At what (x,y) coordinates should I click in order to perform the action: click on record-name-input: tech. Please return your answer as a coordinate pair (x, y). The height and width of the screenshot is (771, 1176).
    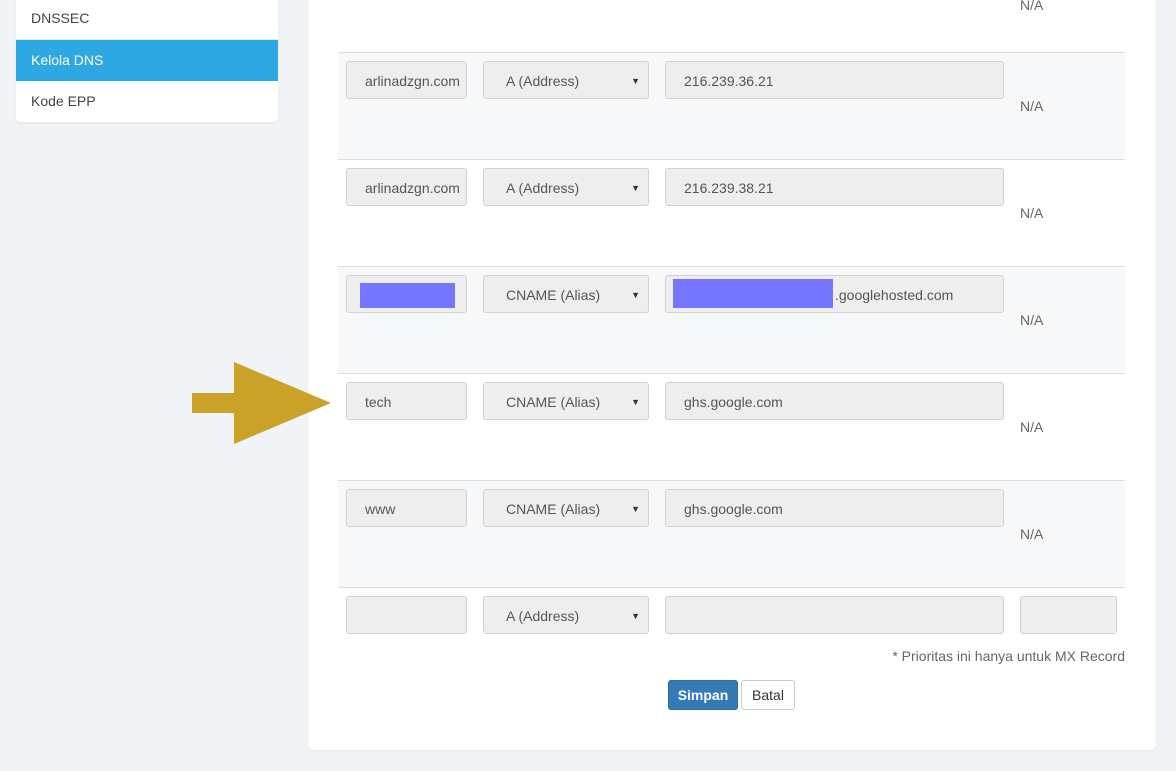
    Looking at the image, I should click on (406, 401).